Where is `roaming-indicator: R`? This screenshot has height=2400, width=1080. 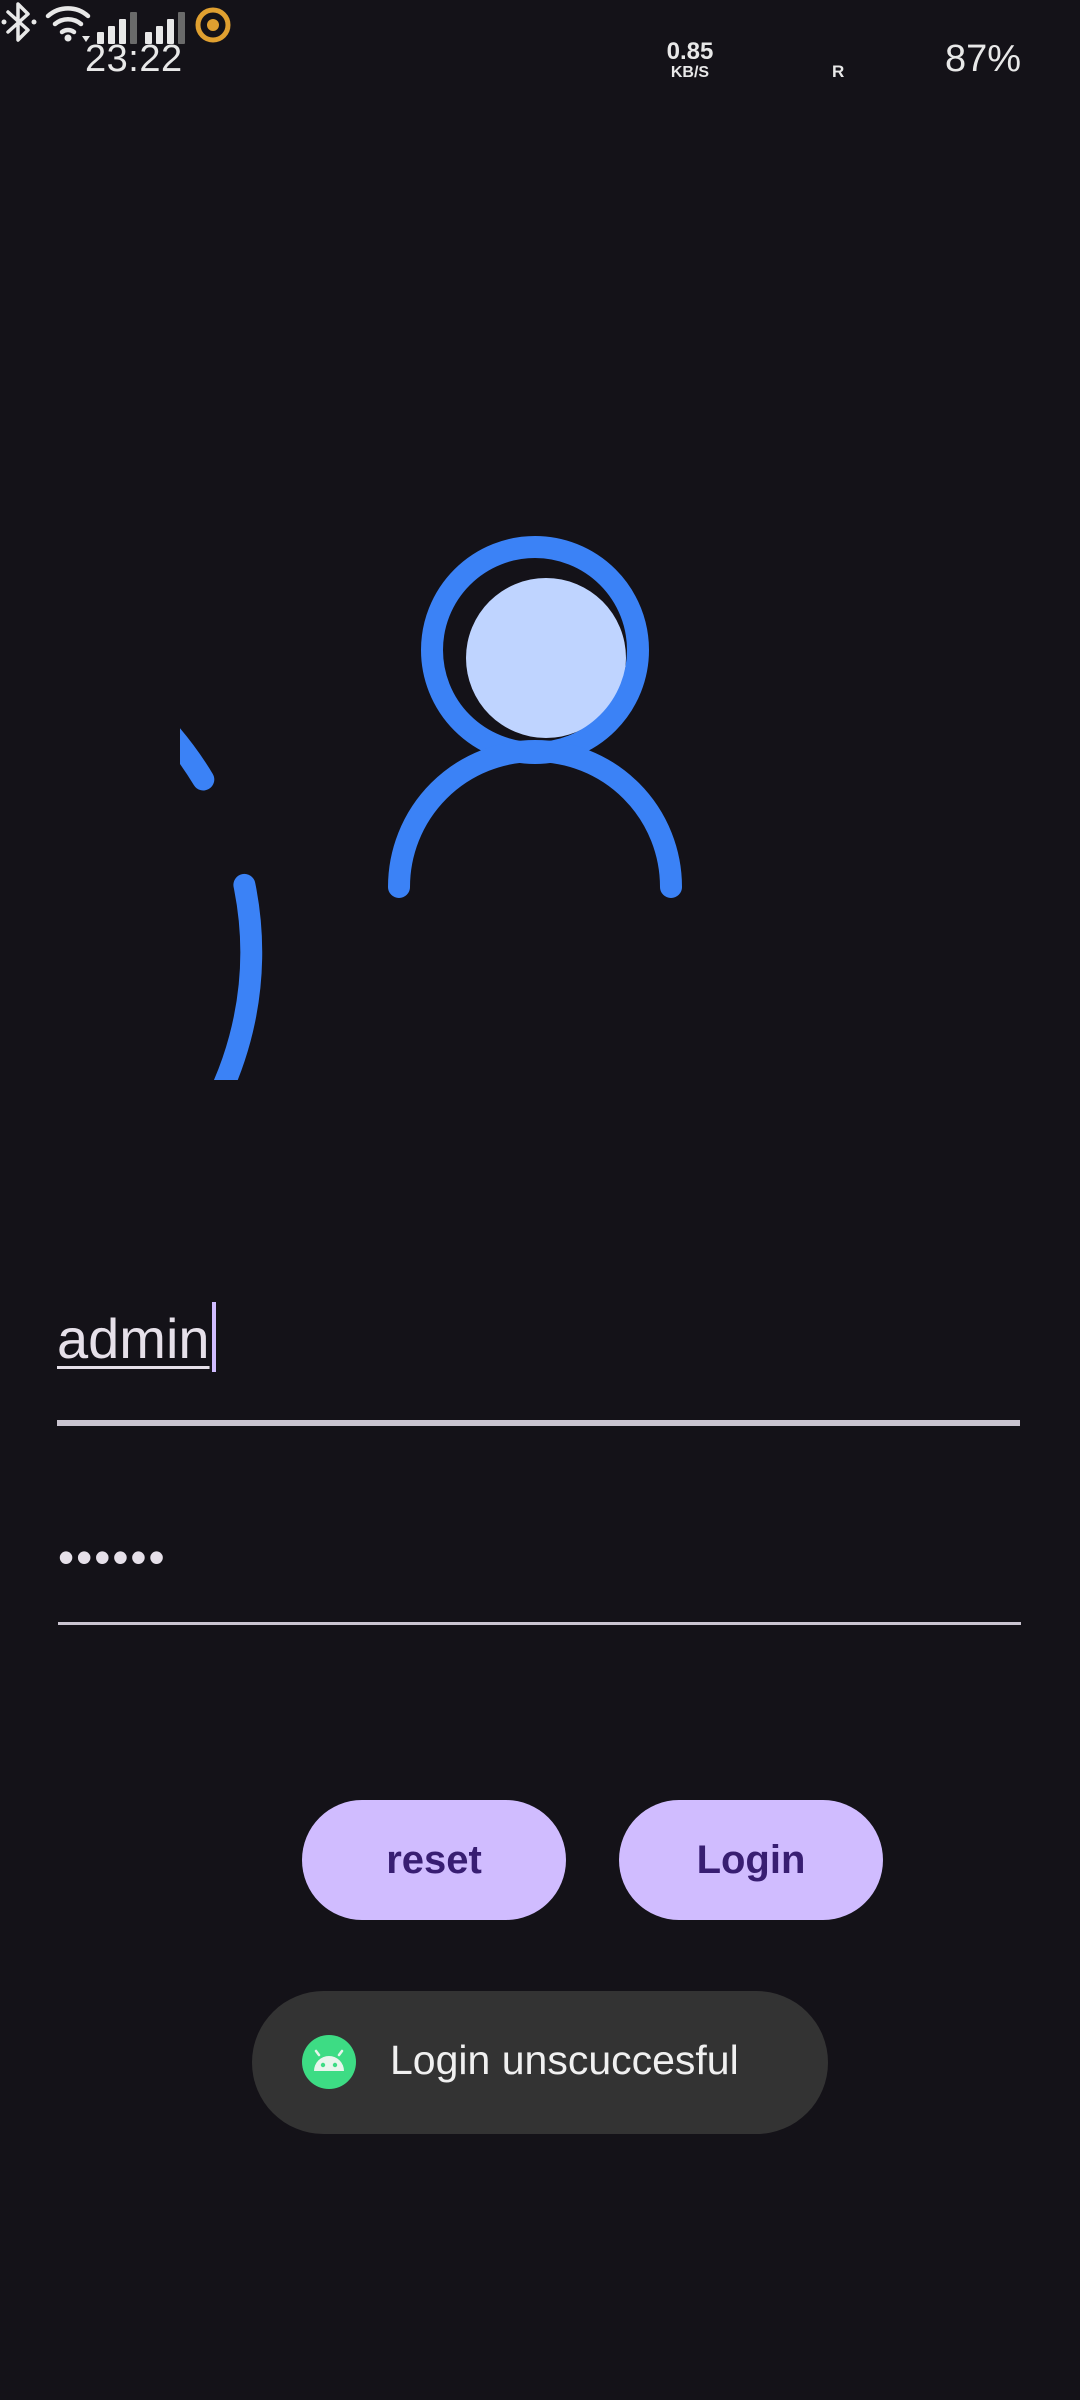 roaming-indicator: R is located at coordinates (838, 71).